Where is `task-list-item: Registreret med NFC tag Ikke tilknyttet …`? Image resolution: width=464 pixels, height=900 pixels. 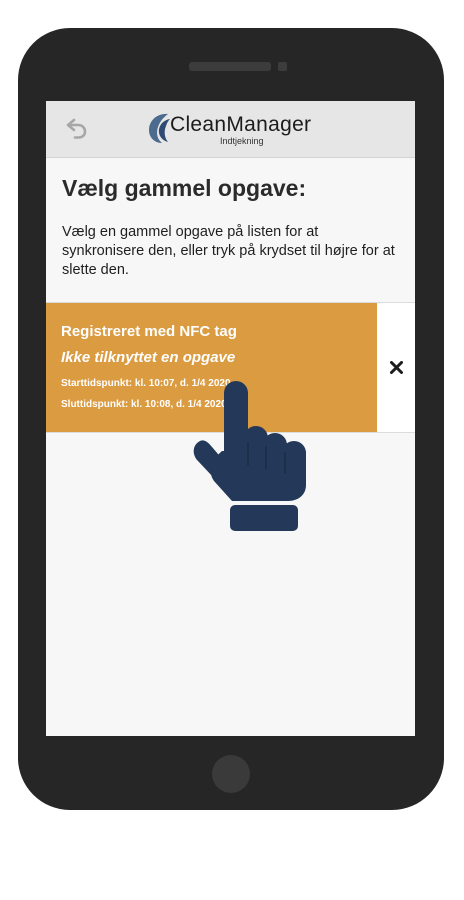
task-list-item: Registreret med NFC tag Ikke tilknyttet … is located at coordinates (230, 367).